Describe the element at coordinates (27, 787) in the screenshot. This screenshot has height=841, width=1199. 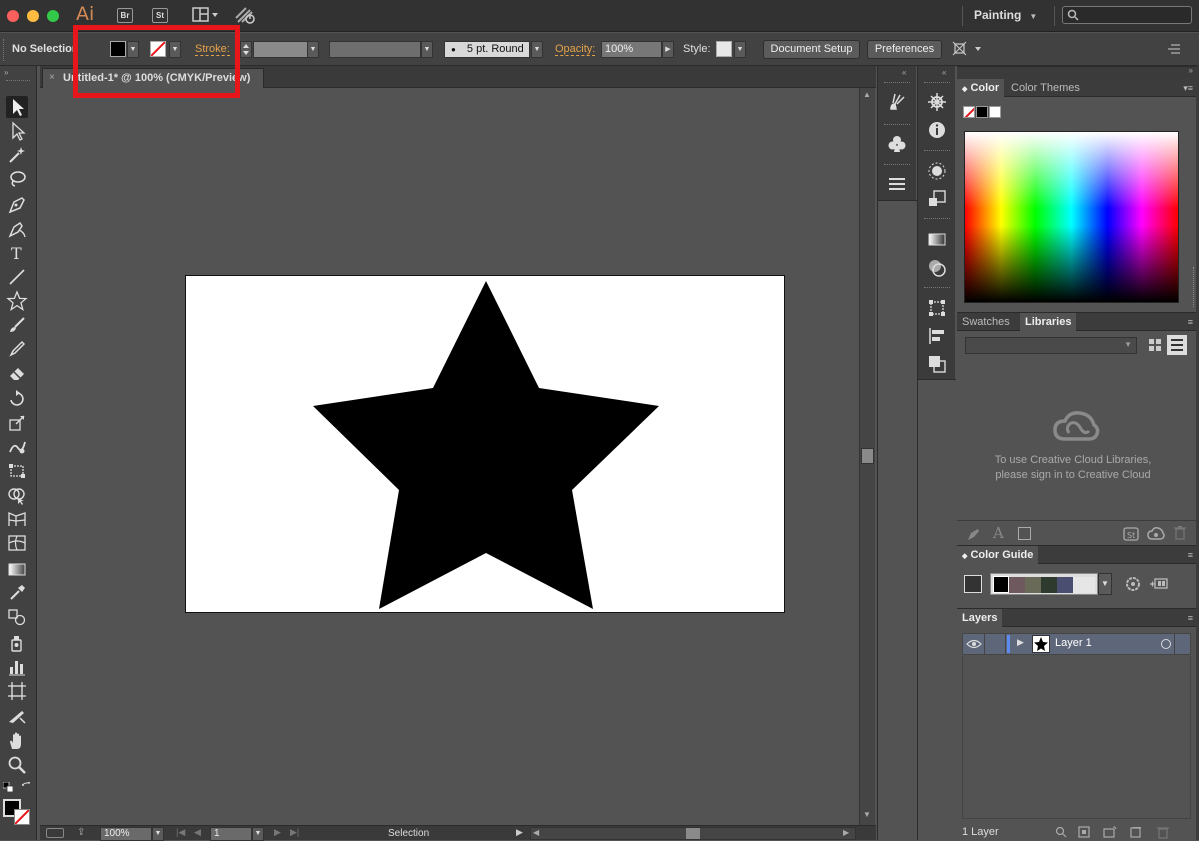
I see `swap-colors-button` at that location.